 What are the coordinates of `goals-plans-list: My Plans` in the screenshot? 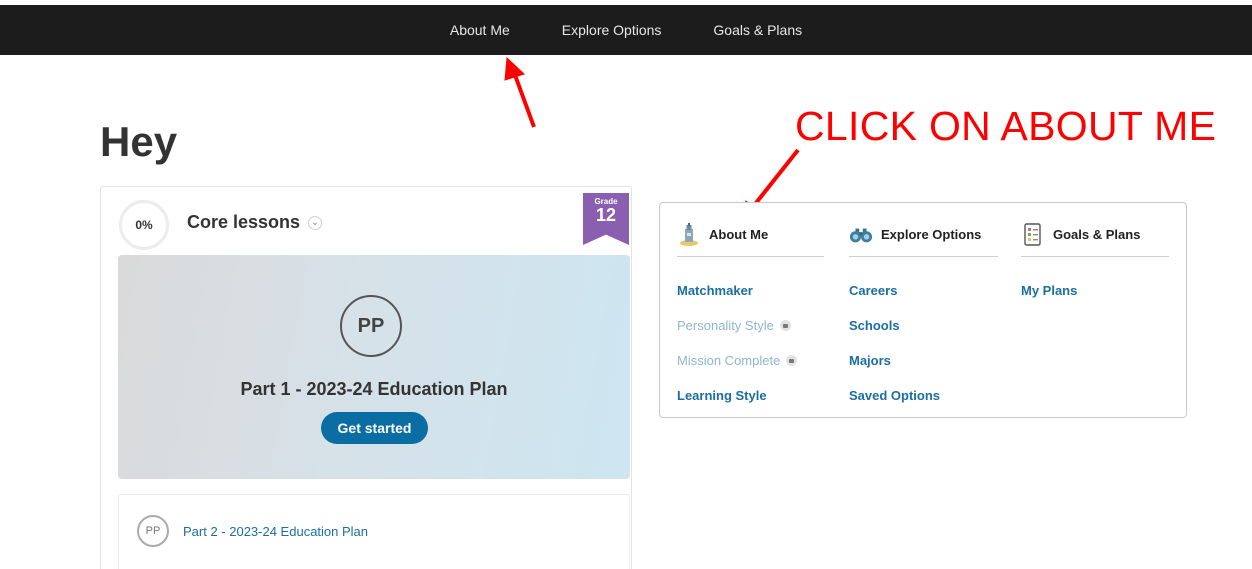 It's located at (1095, 290).